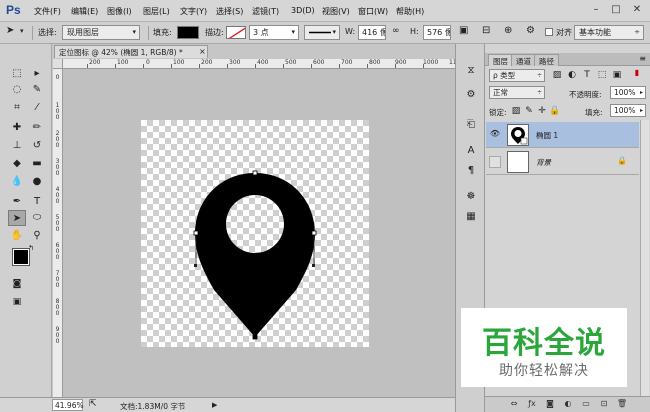 The image size is (650, 412). I want to click on menu-file: 文件(F), so click(47, 11).